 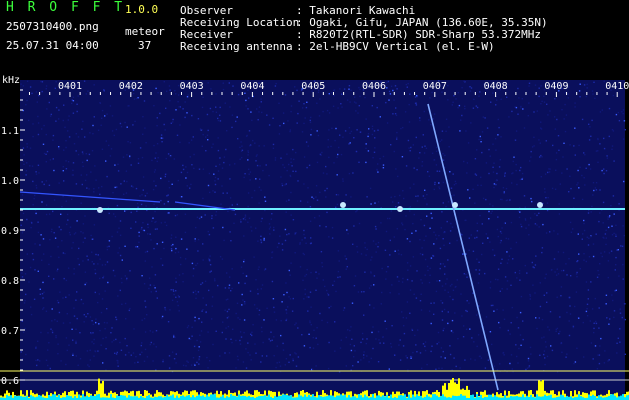 What do you see at coordinates (374, 86) in the screenshot?
I see `time-tick-label: 0406` at bounding box center [374, 86].